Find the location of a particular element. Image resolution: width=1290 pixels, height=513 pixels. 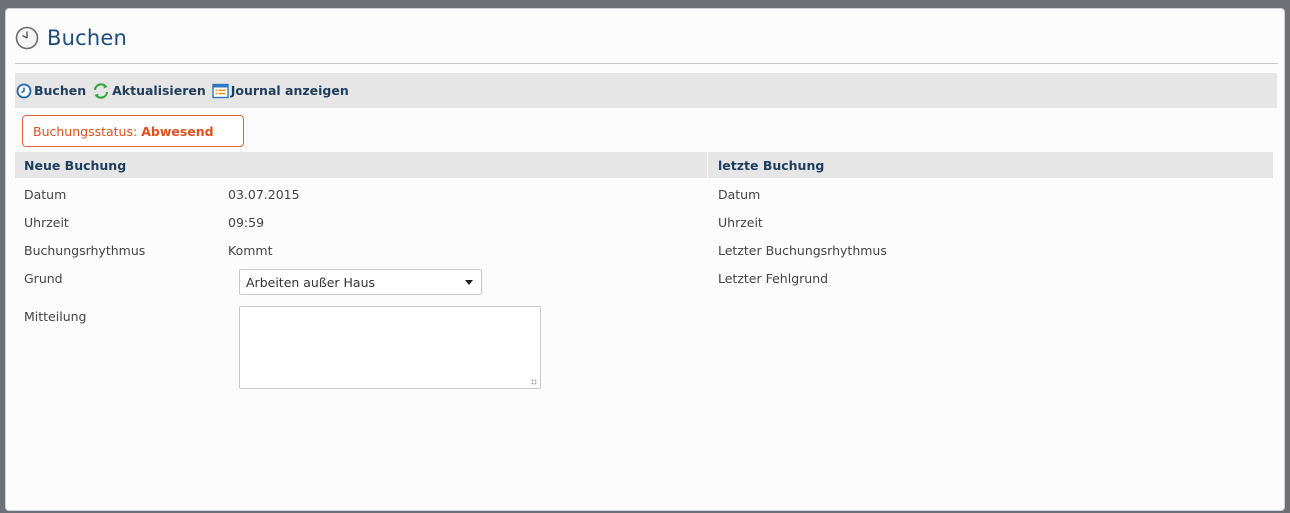

grund-select: Arbeiten außer Haus is located at coordinates (360, 282).